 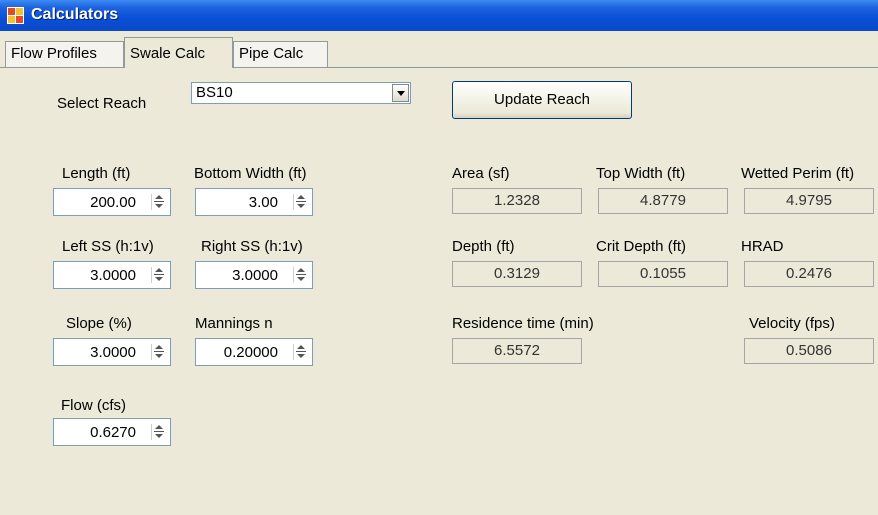 What do you see at coordinates (809, 274) in the screenshot?
I see `hrad-output: 0.2476` at bounding box center [809, 274].